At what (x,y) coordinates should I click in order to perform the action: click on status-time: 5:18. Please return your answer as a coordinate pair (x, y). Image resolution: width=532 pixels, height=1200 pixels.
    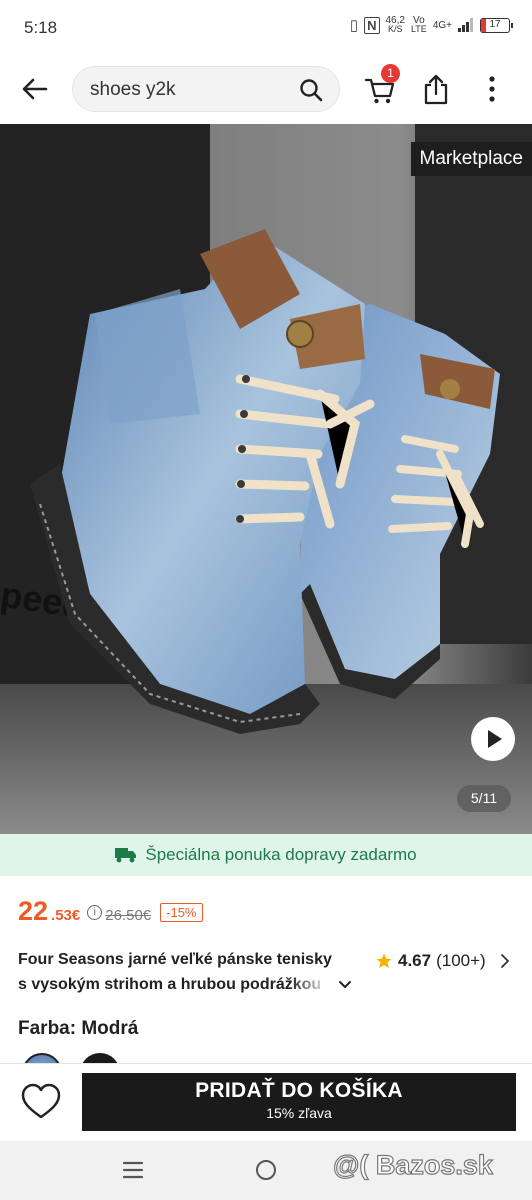
    Looking at the image, I should click on (41, 27).